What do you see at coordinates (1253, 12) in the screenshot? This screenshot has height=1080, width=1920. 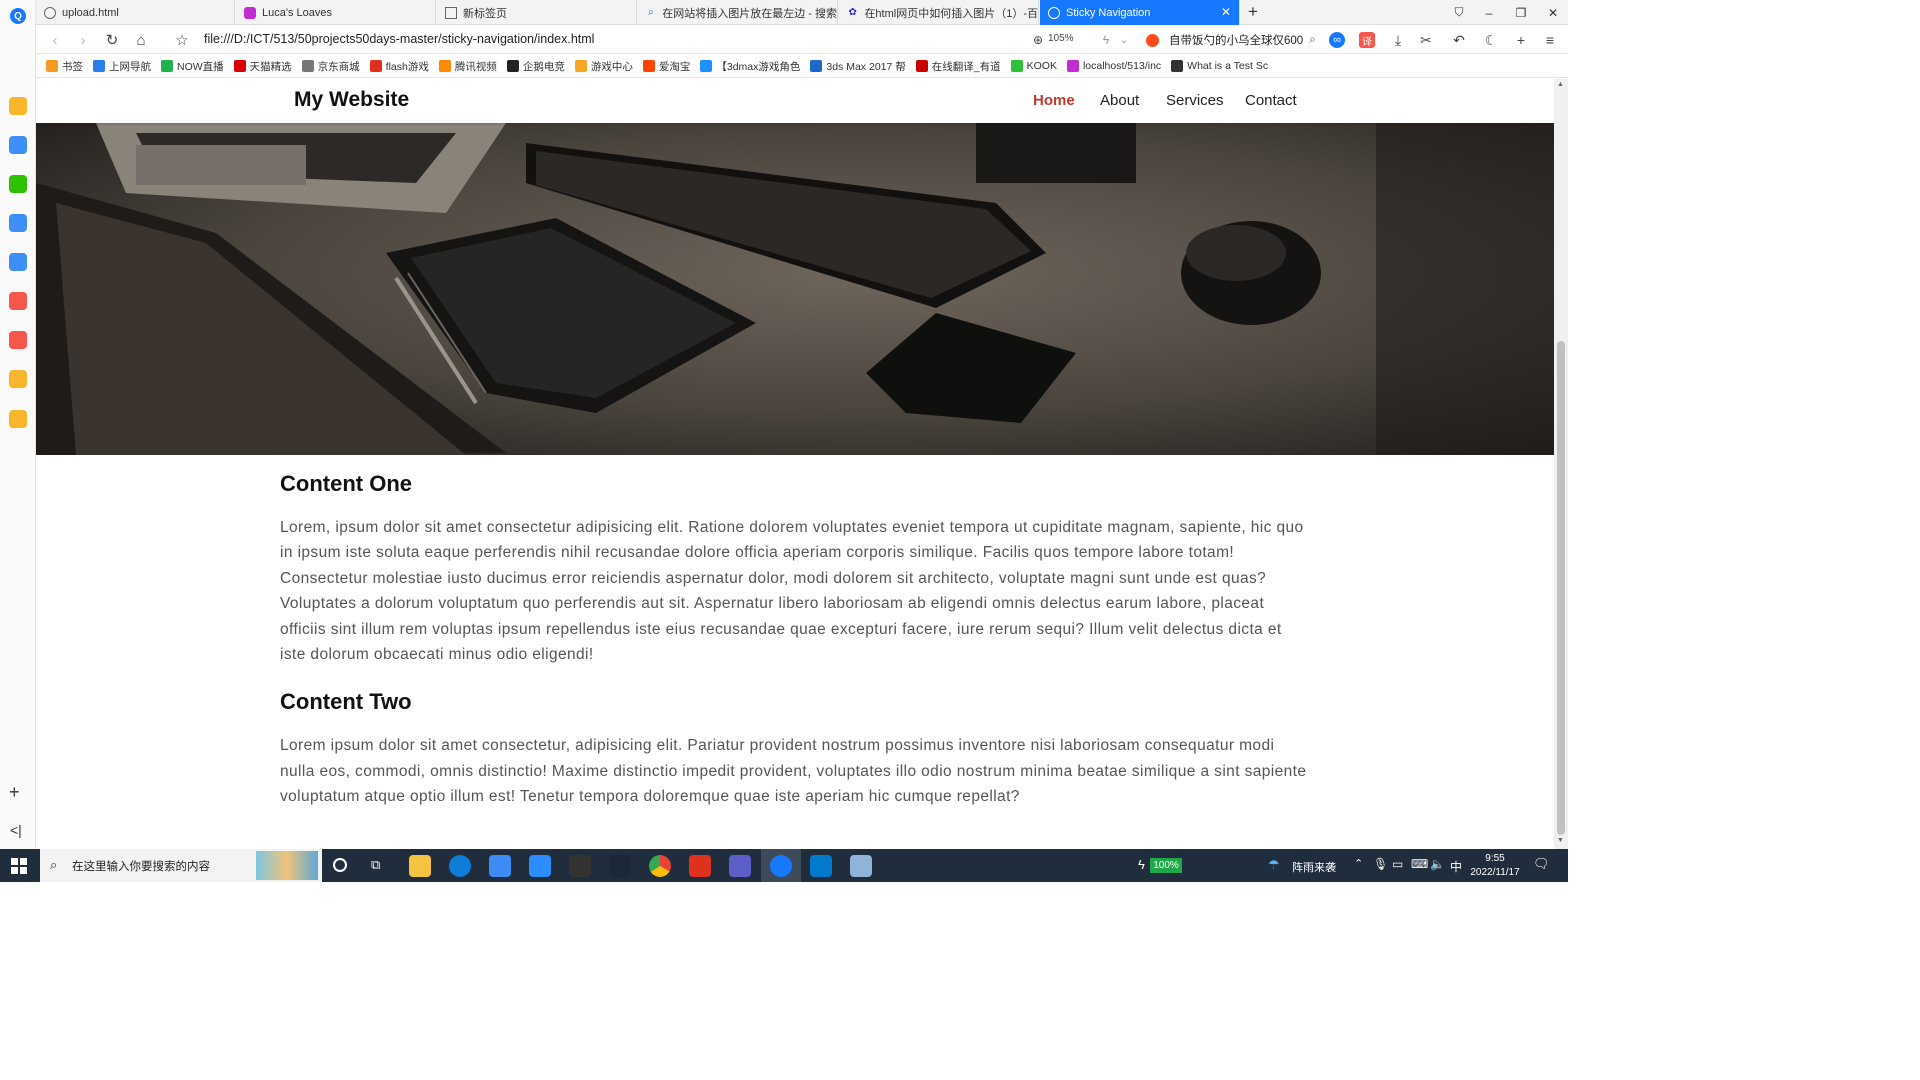 I see `new-tab-button: +` at bounding box center [1253, 12].